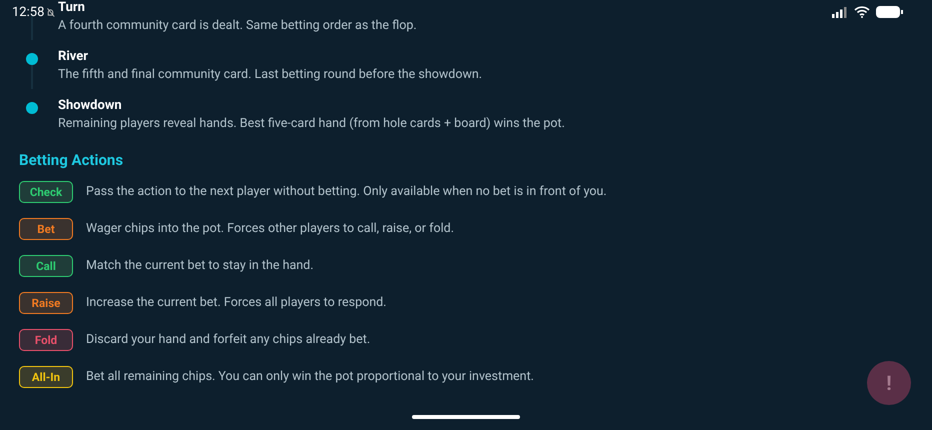 Image resolution: width=932 pixels, height=430 pixels. I want to click on alert-button: !, so click(889, 383).